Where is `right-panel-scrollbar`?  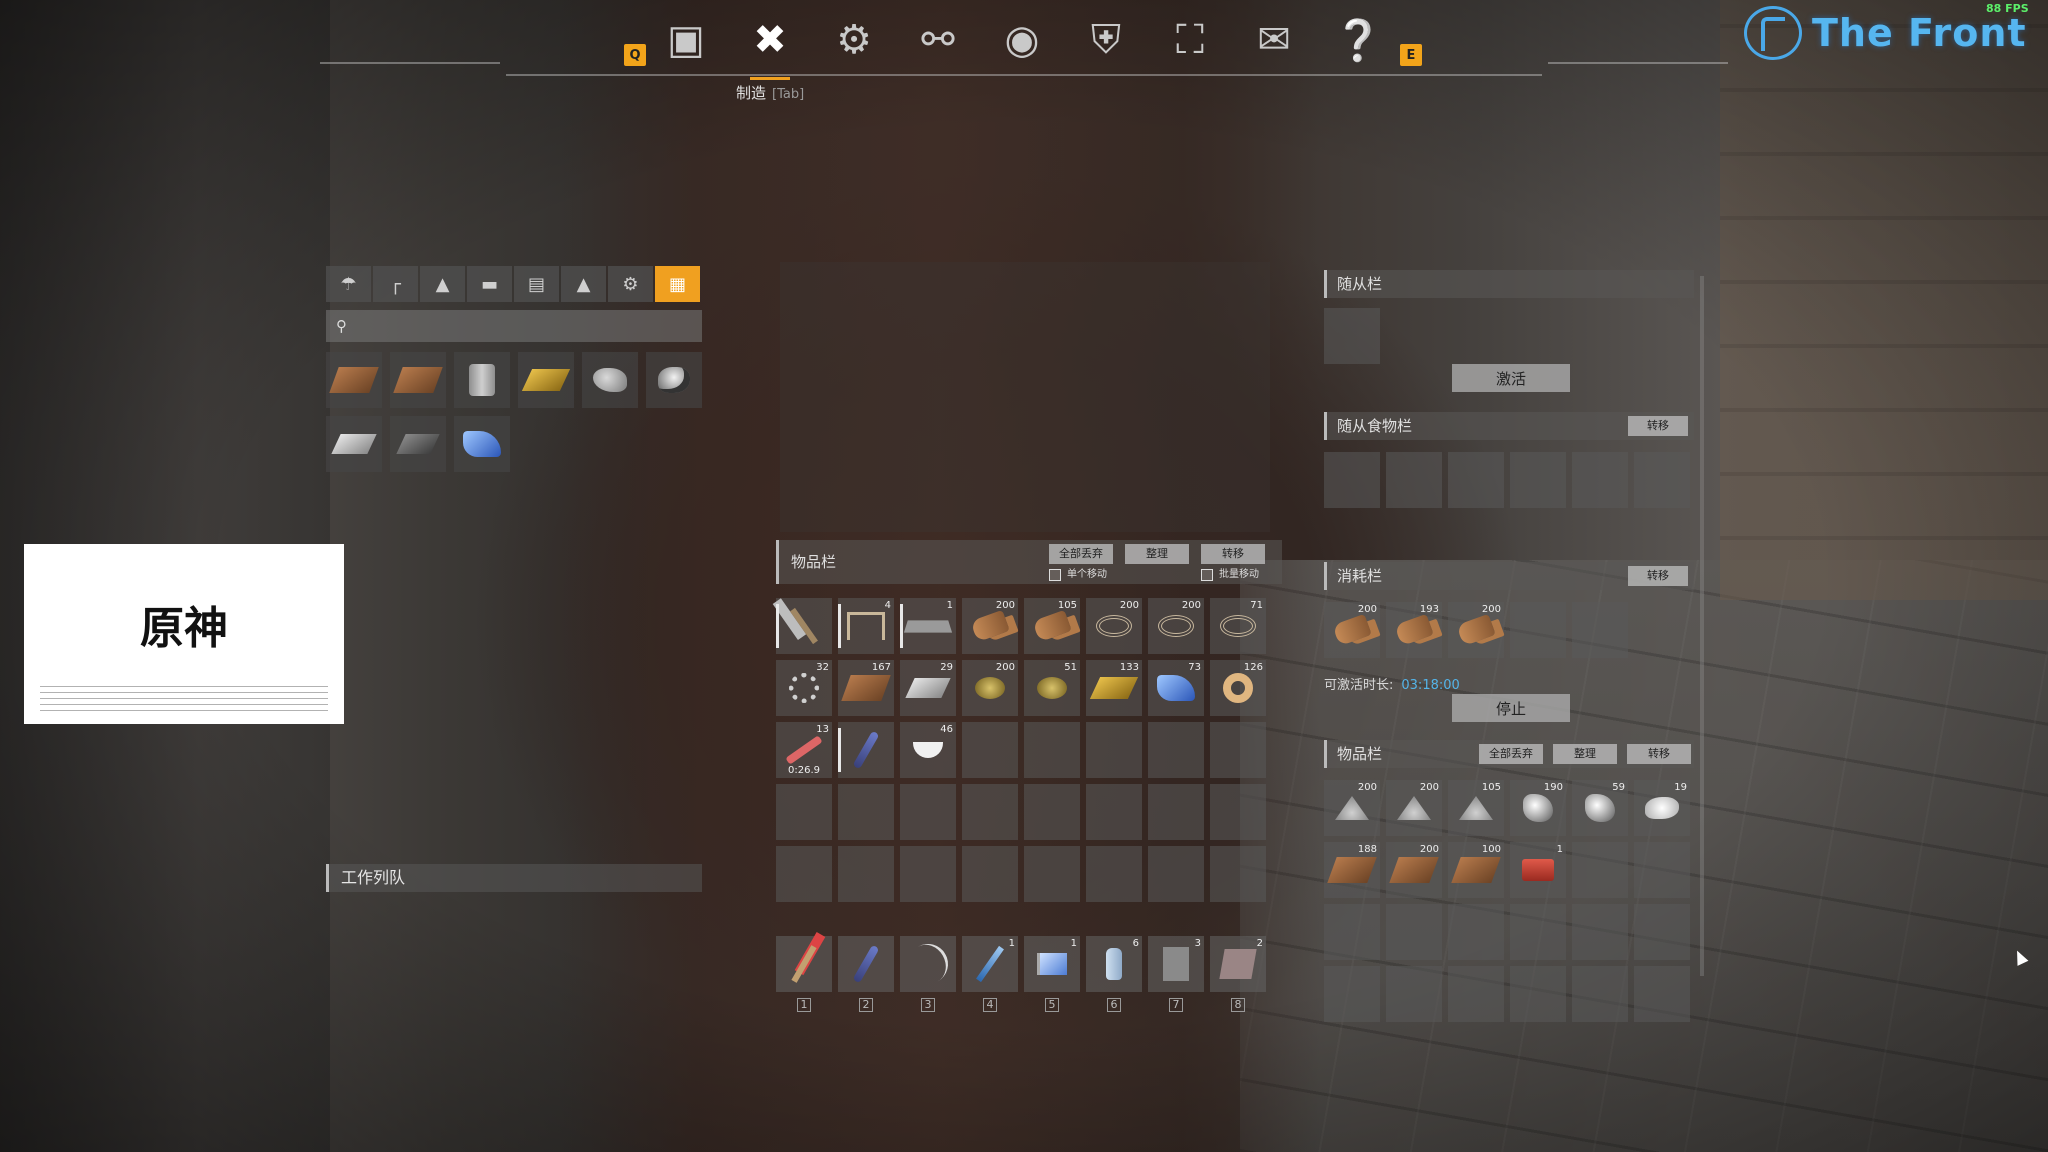 right-panel-scrollbar is located at coordinates (1702, 626).